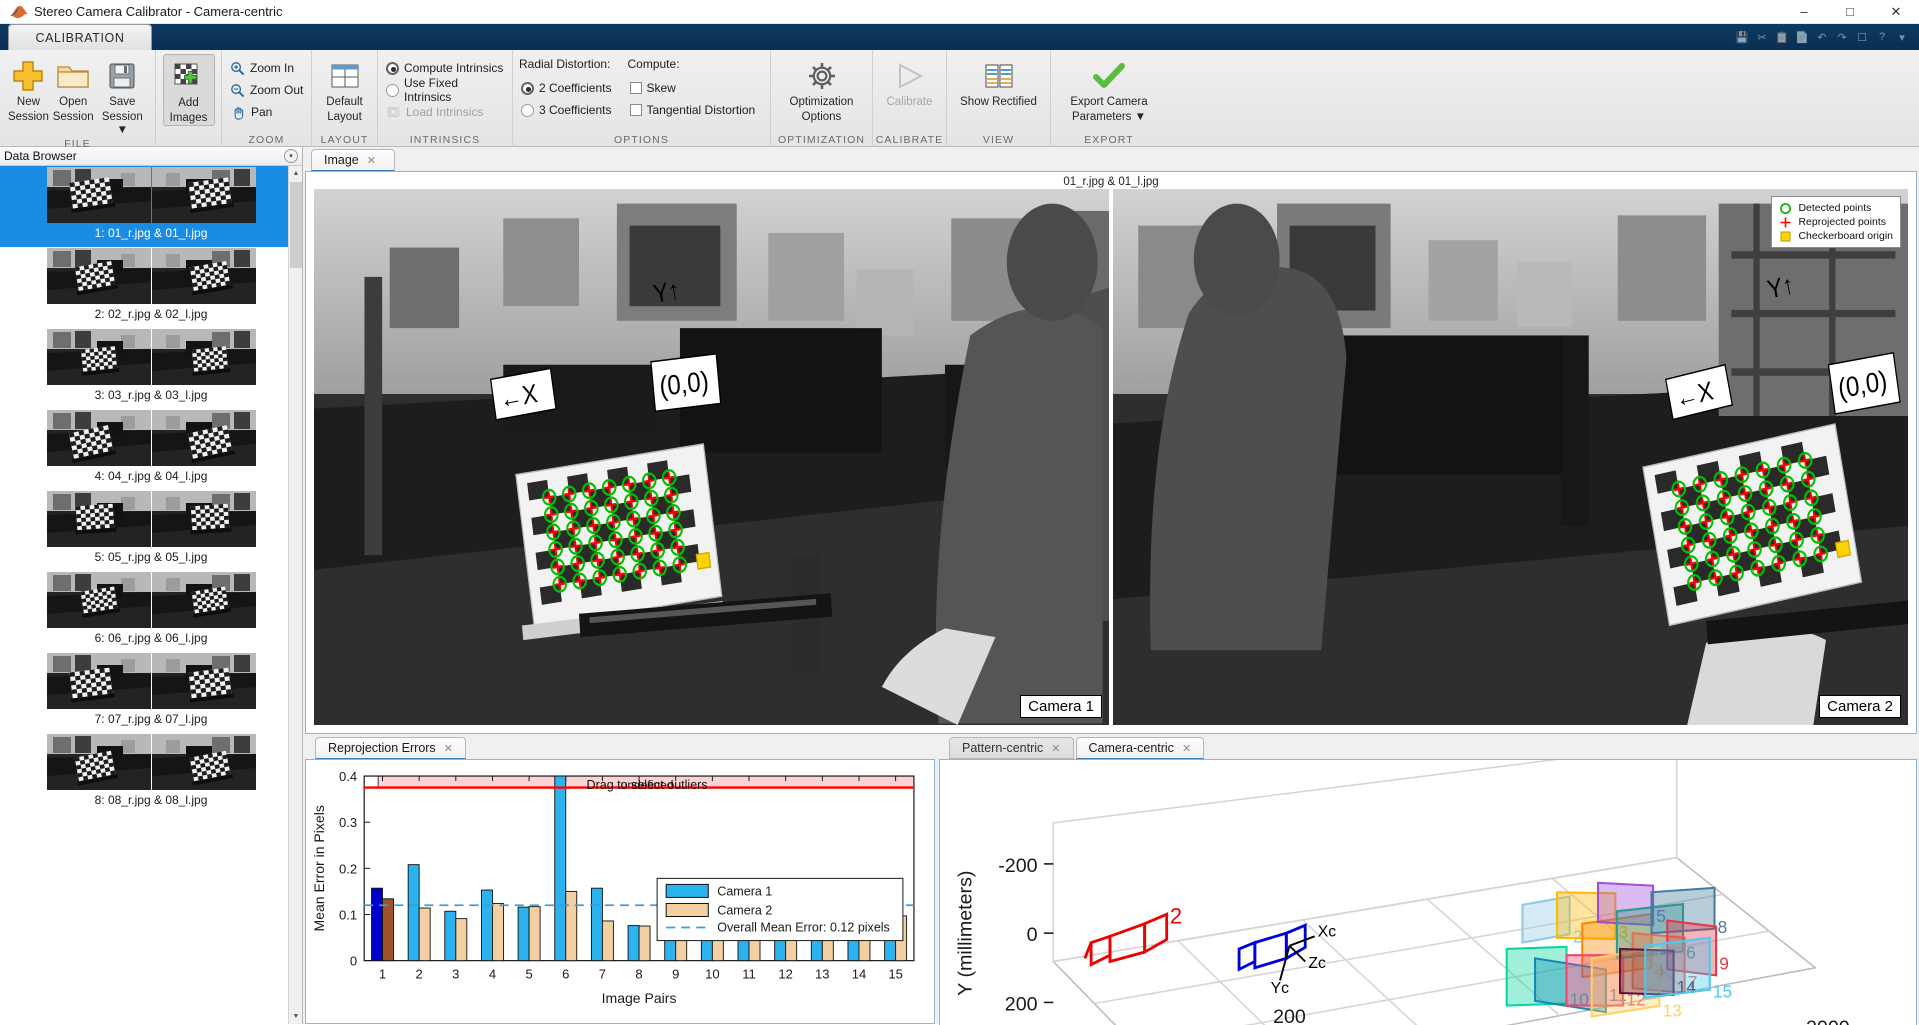  I want to click on minimize-button: –, so click(1804, 12).